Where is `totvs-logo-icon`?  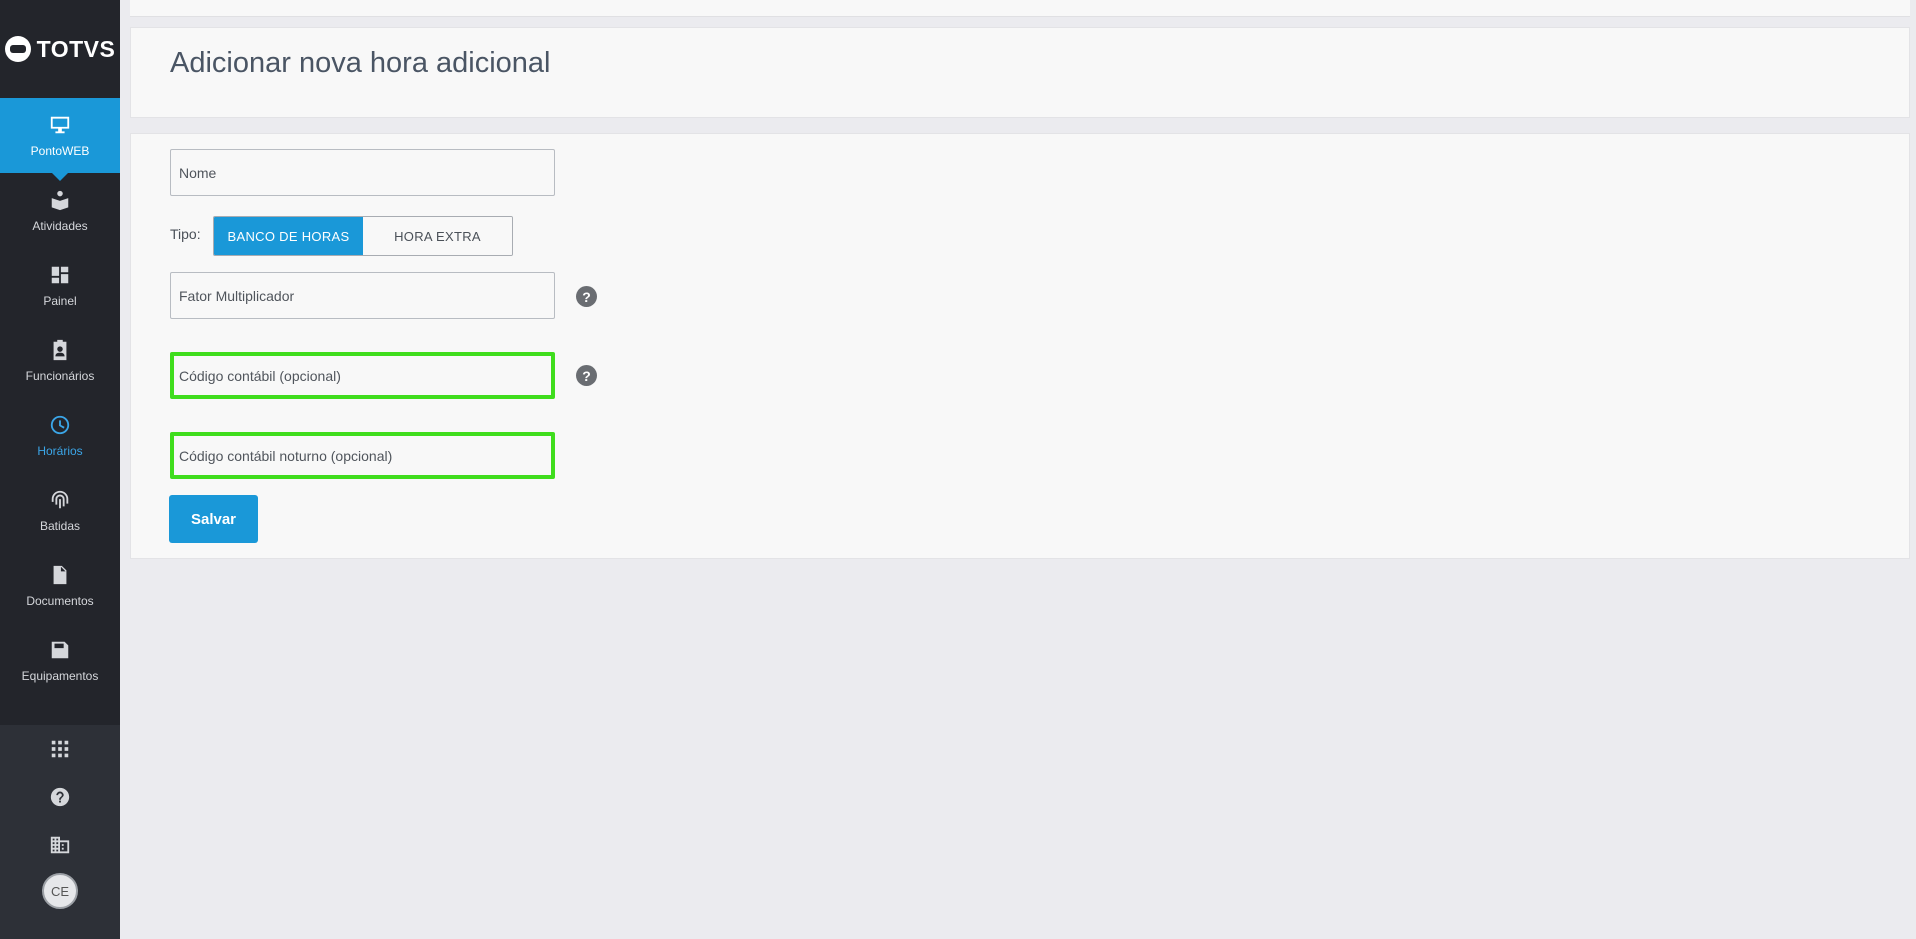
totvs-logo-icon is located at coordinates (17, 49).